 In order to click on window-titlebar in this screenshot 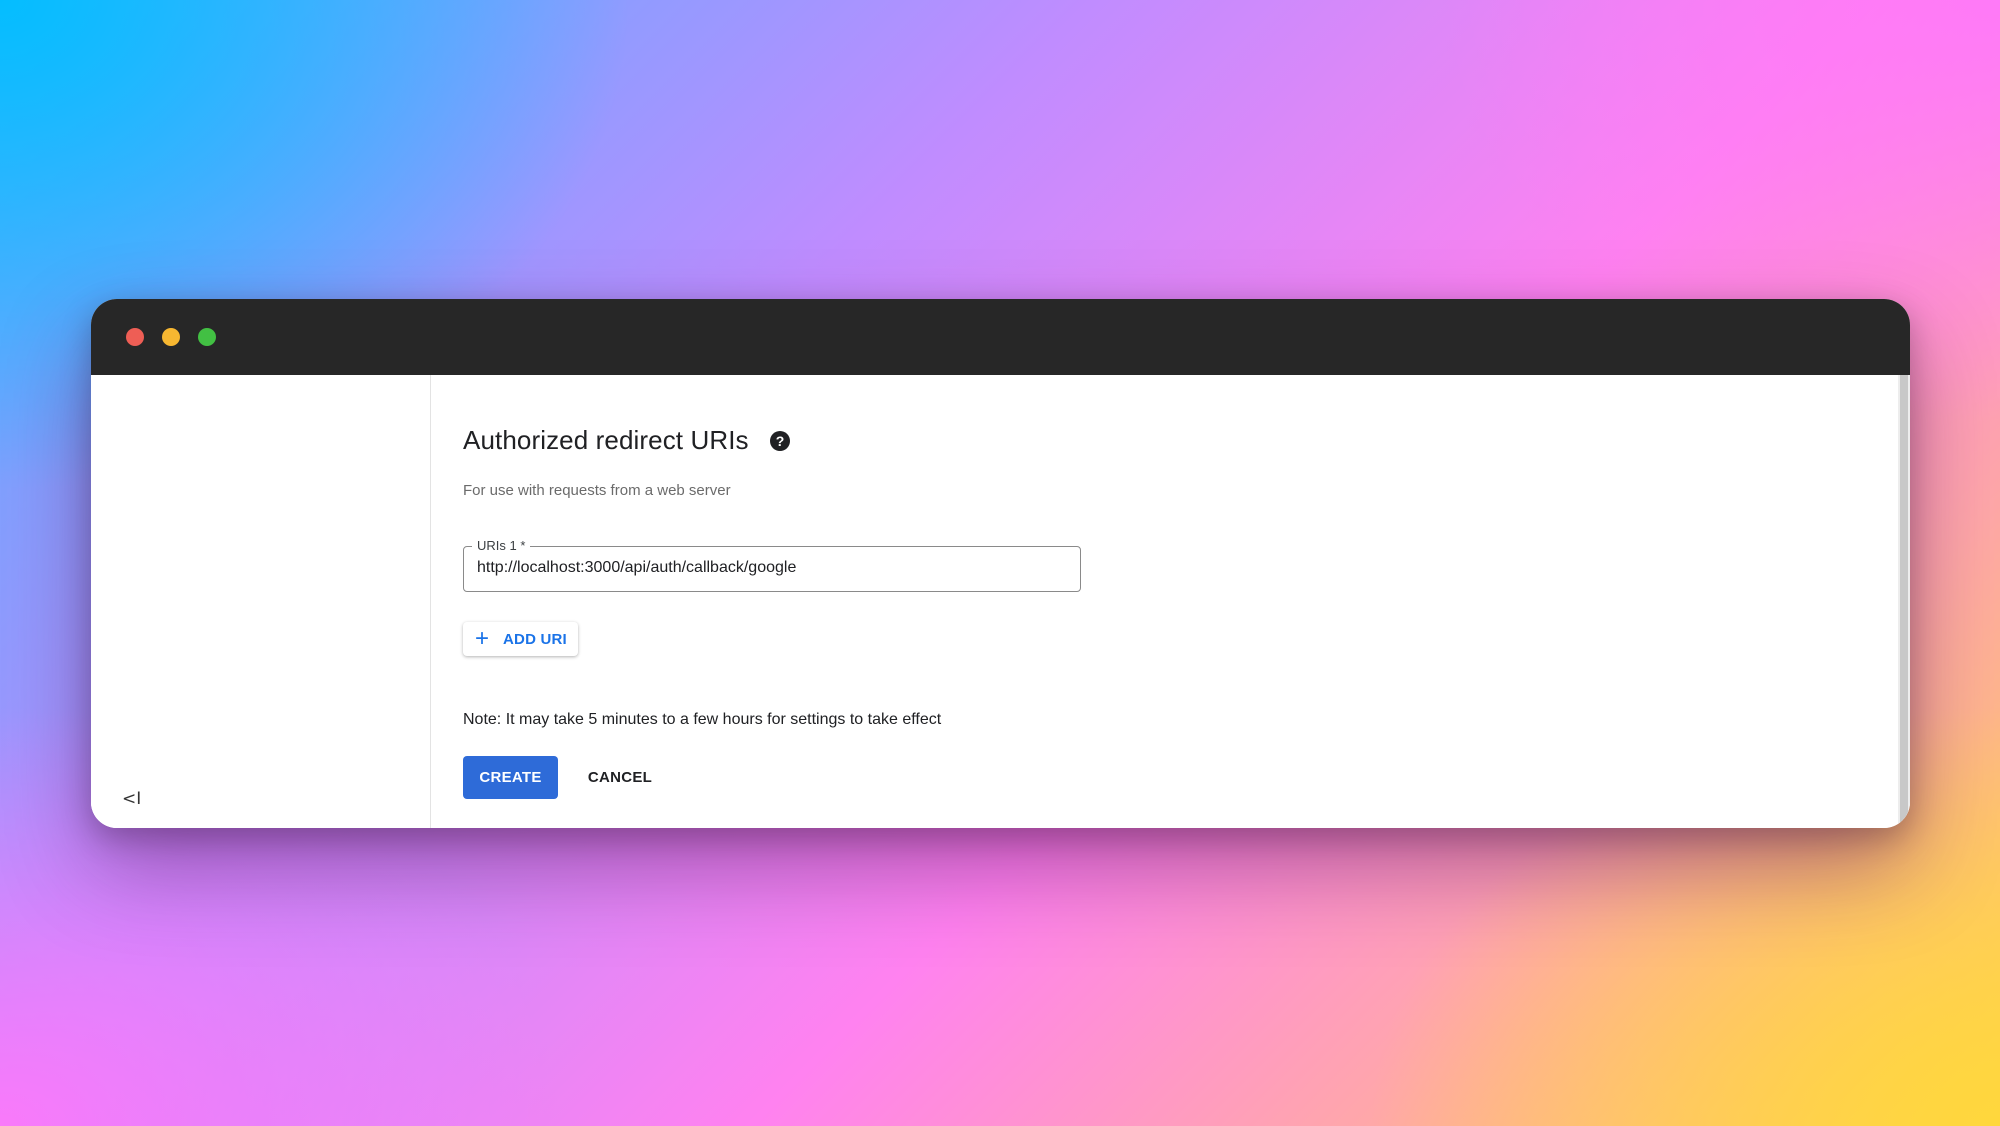, I will do `click(1000, 337)`.